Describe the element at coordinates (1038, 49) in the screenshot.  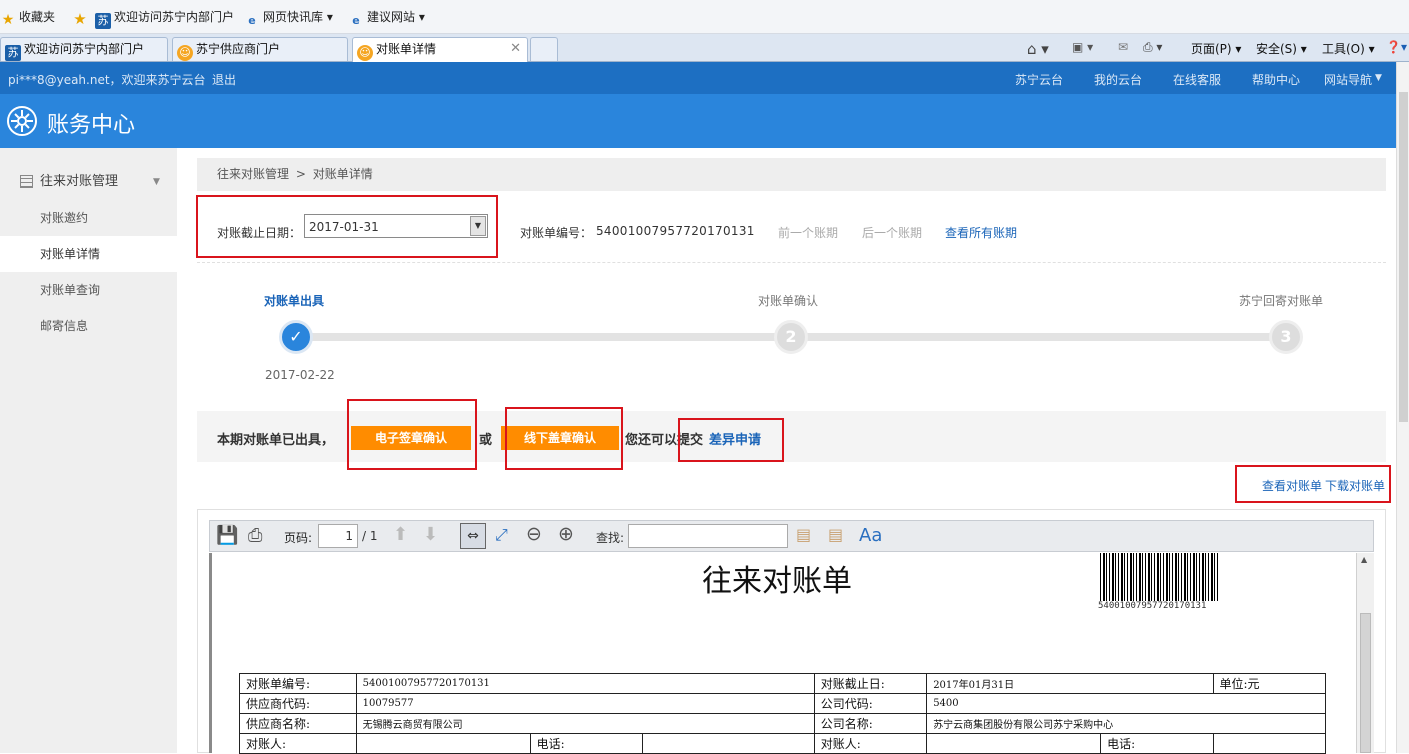
I see `home-icon: ⌂ ▾` at that location.